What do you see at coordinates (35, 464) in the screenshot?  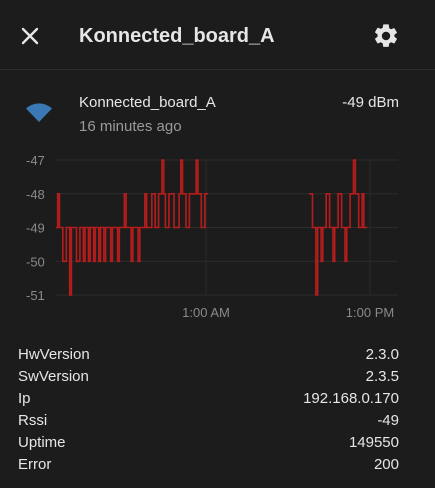 I see `attribute-key: Error` at bounding box center [35, 464].